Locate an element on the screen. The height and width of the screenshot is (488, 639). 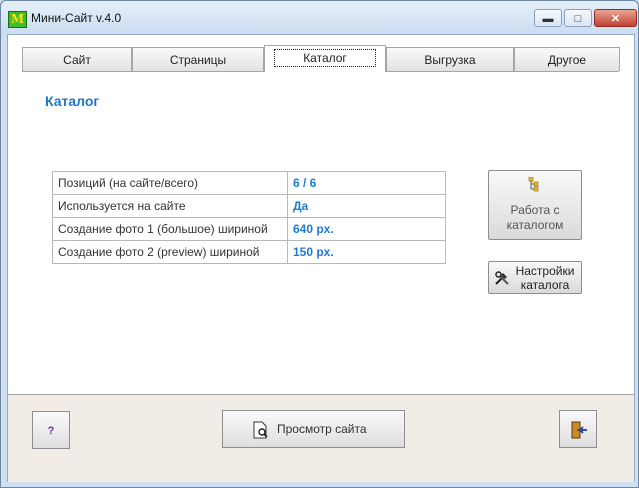
tab-site: Сайт is located at coordinates (77, 59).